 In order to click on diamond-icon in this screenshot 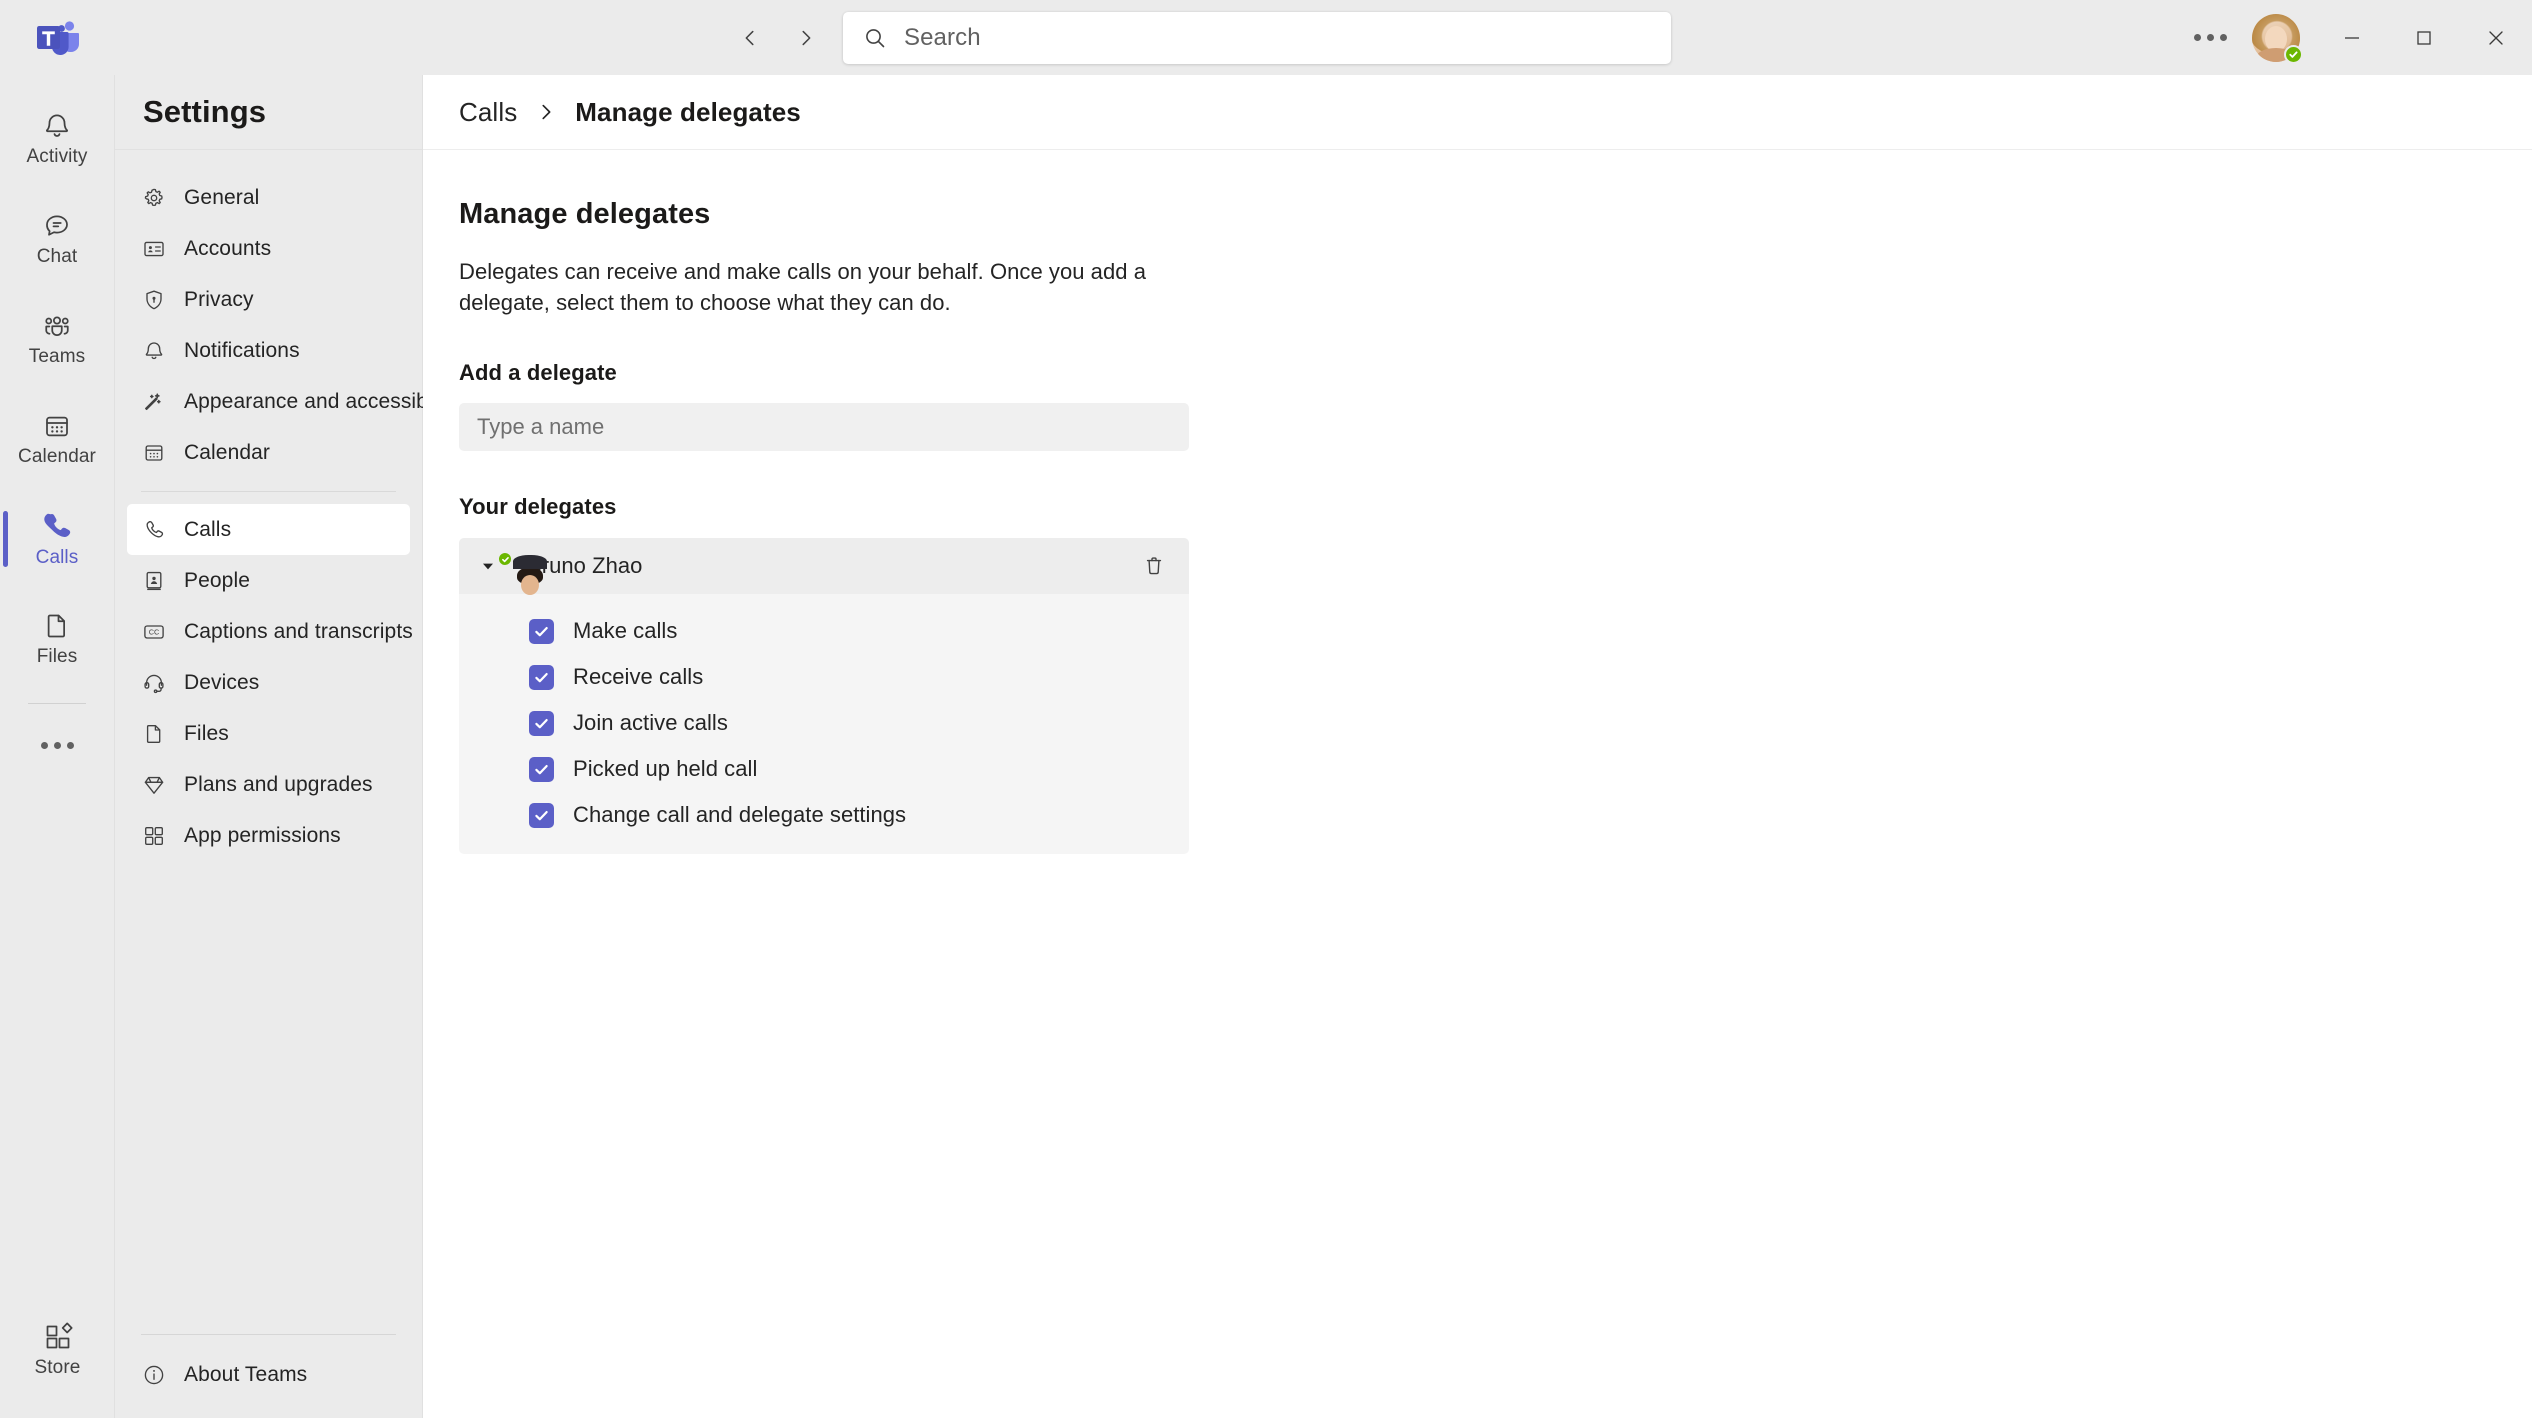, I will do `click(154, 785)`.